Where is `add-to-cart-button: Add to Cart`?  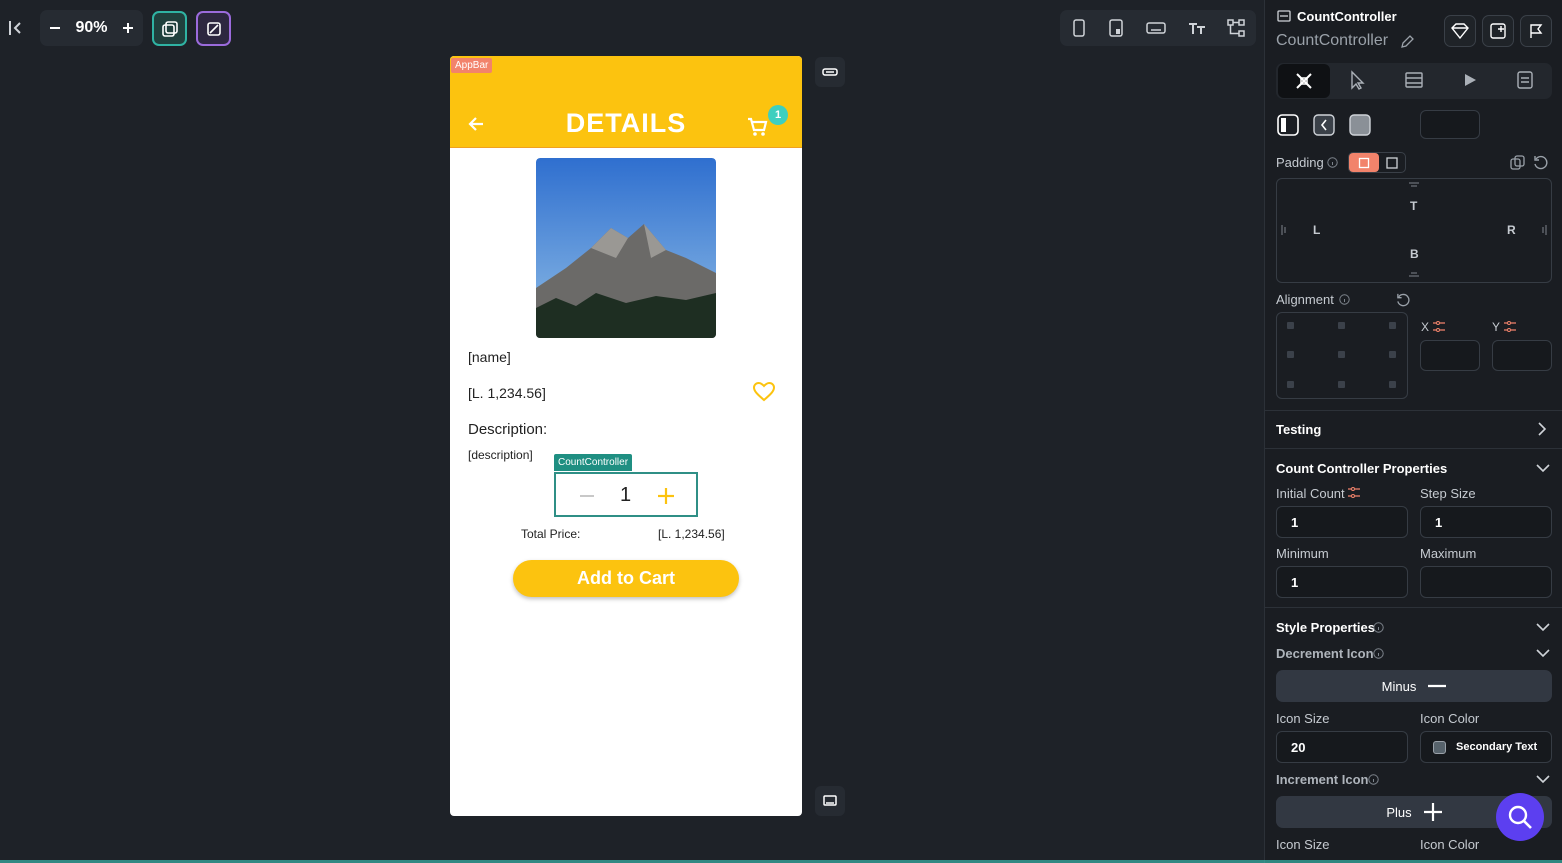
add-to-cart-button: Add to Cart is located at coordinates (626, 578).